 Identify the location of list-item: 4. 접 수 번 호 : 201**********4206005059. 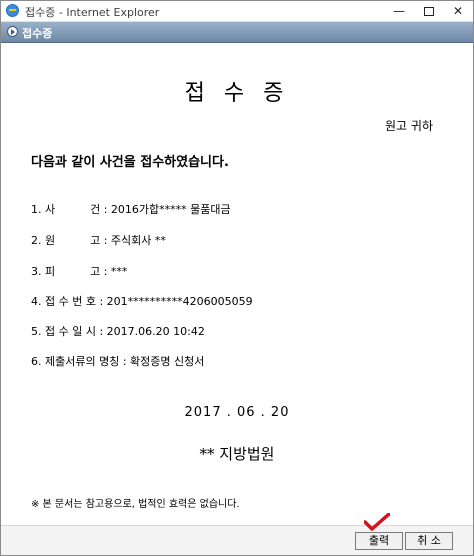
(142, 301).